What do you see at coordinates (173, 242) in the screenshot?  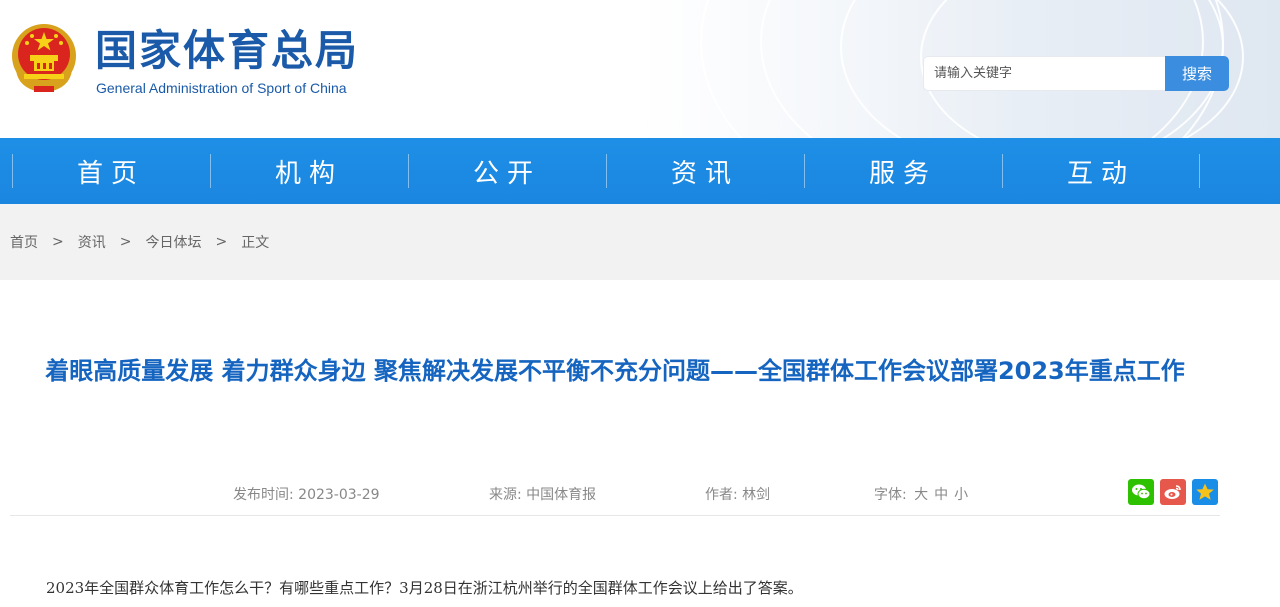 I see `breadcrumb-today-sports: 今日体坛` at bounding box center [173, 242].